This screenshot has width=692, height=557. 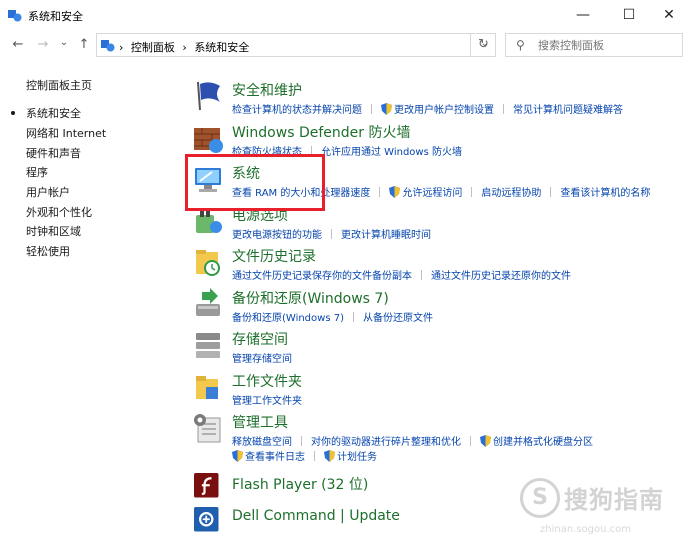 I want to click on sidebar-item-network: 网络和 Internet, so click(x=66, y=133).